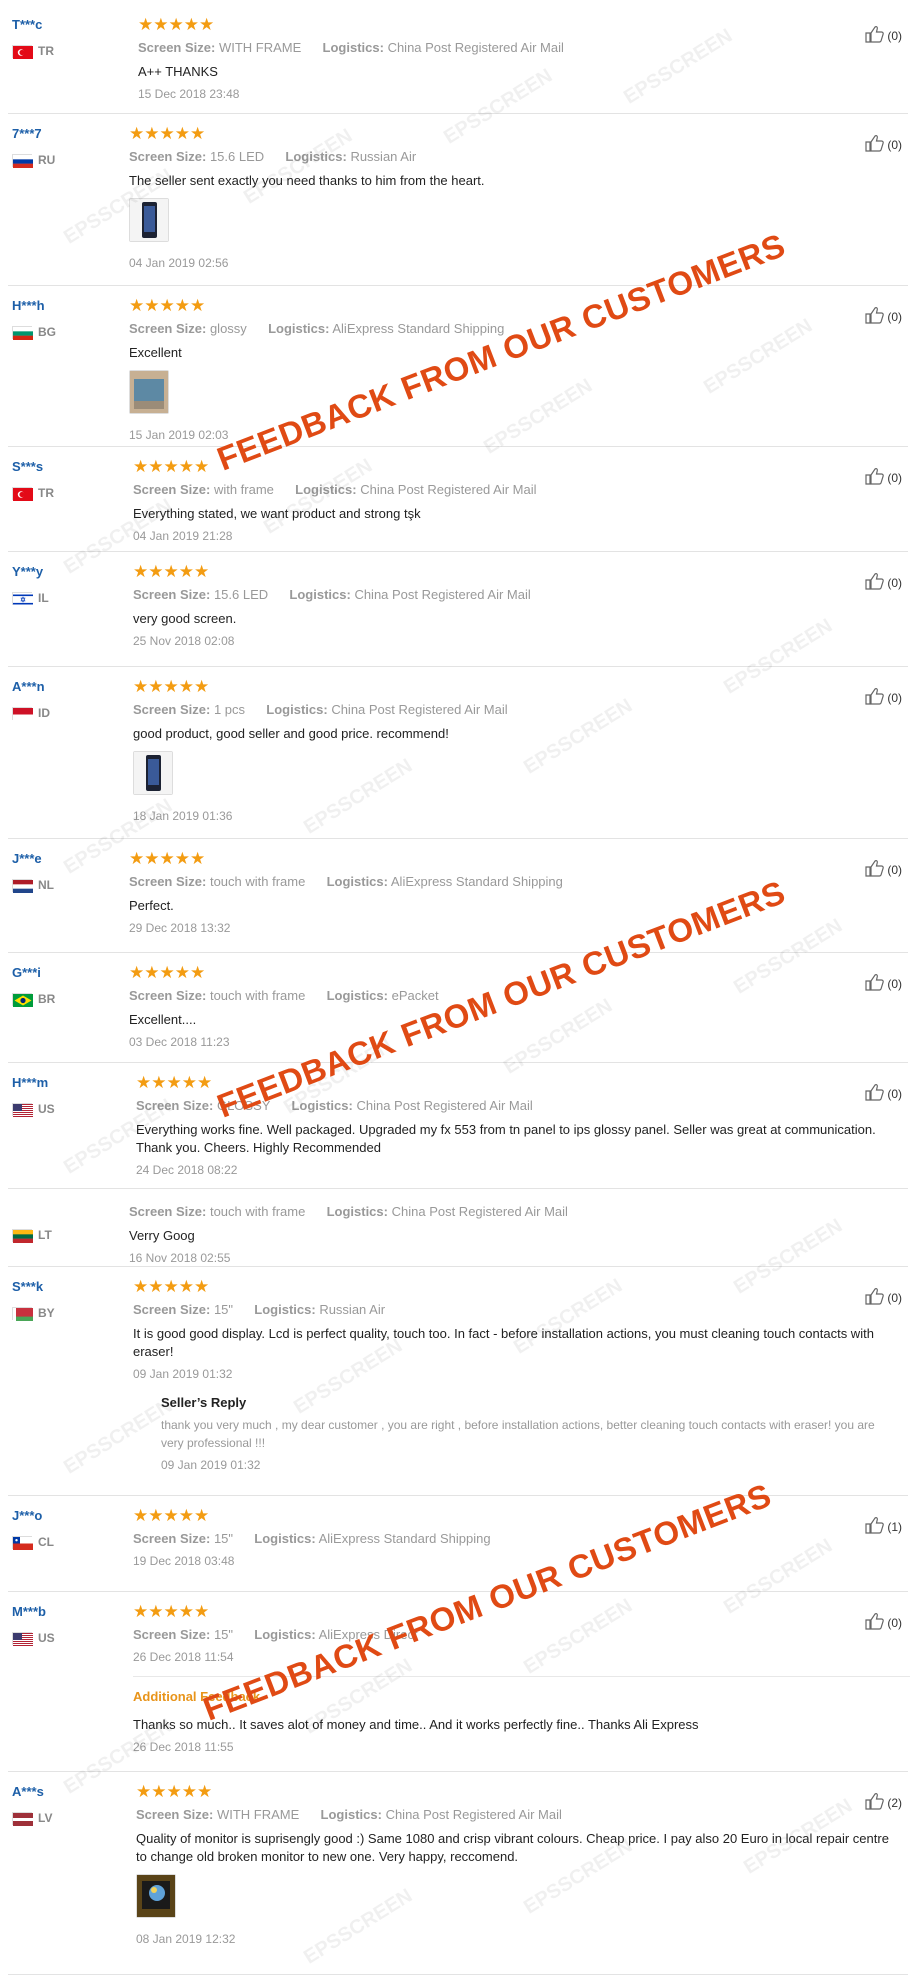  I want to click on reviewer-country: CL, so click(33, 1542).